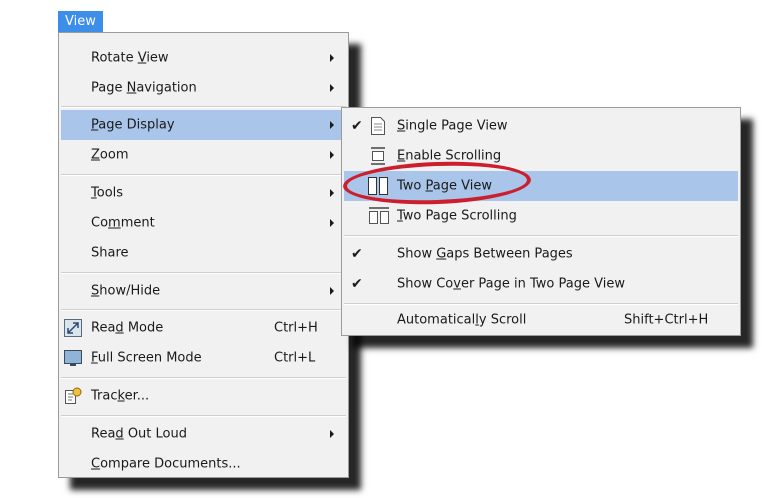  What do you see at coordinates (123, 223) in the screenshot?
I see `menu-item-label: Comment` at bounding box center [123, 223].